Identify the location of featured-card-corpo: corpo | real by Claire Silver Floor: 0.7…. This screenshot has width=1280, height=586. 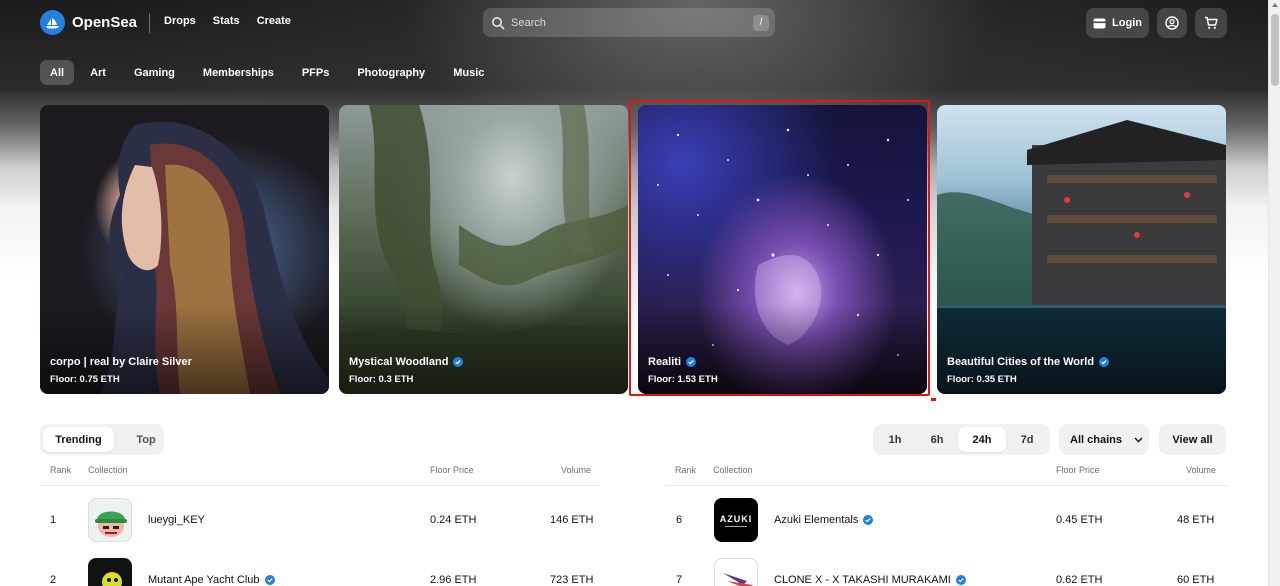
(184, 249).